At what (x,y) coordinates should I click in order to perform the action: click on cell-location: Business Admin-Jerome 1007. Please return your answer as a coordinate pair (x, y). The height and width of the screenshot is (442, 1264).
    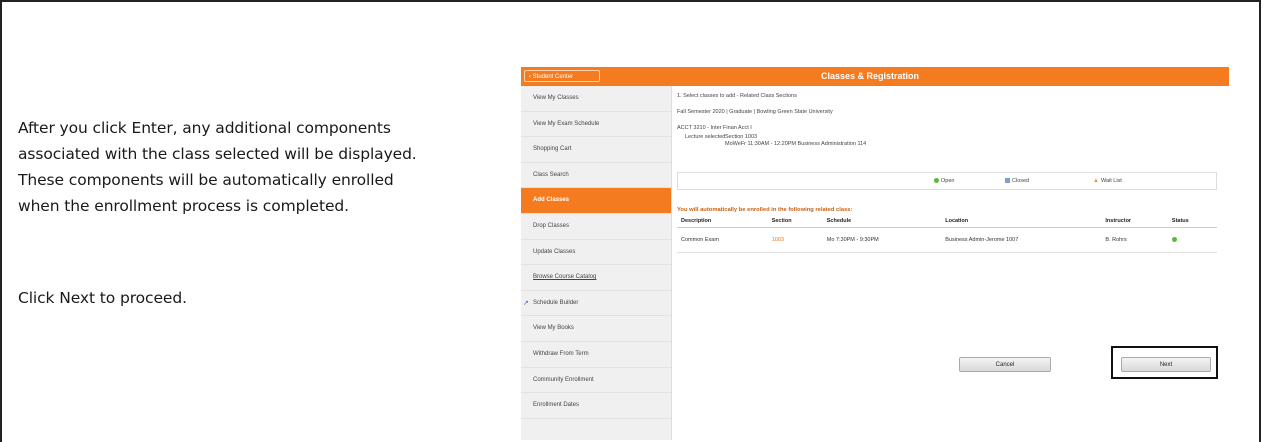
    Looking at the image, I should click on (1021, 240).